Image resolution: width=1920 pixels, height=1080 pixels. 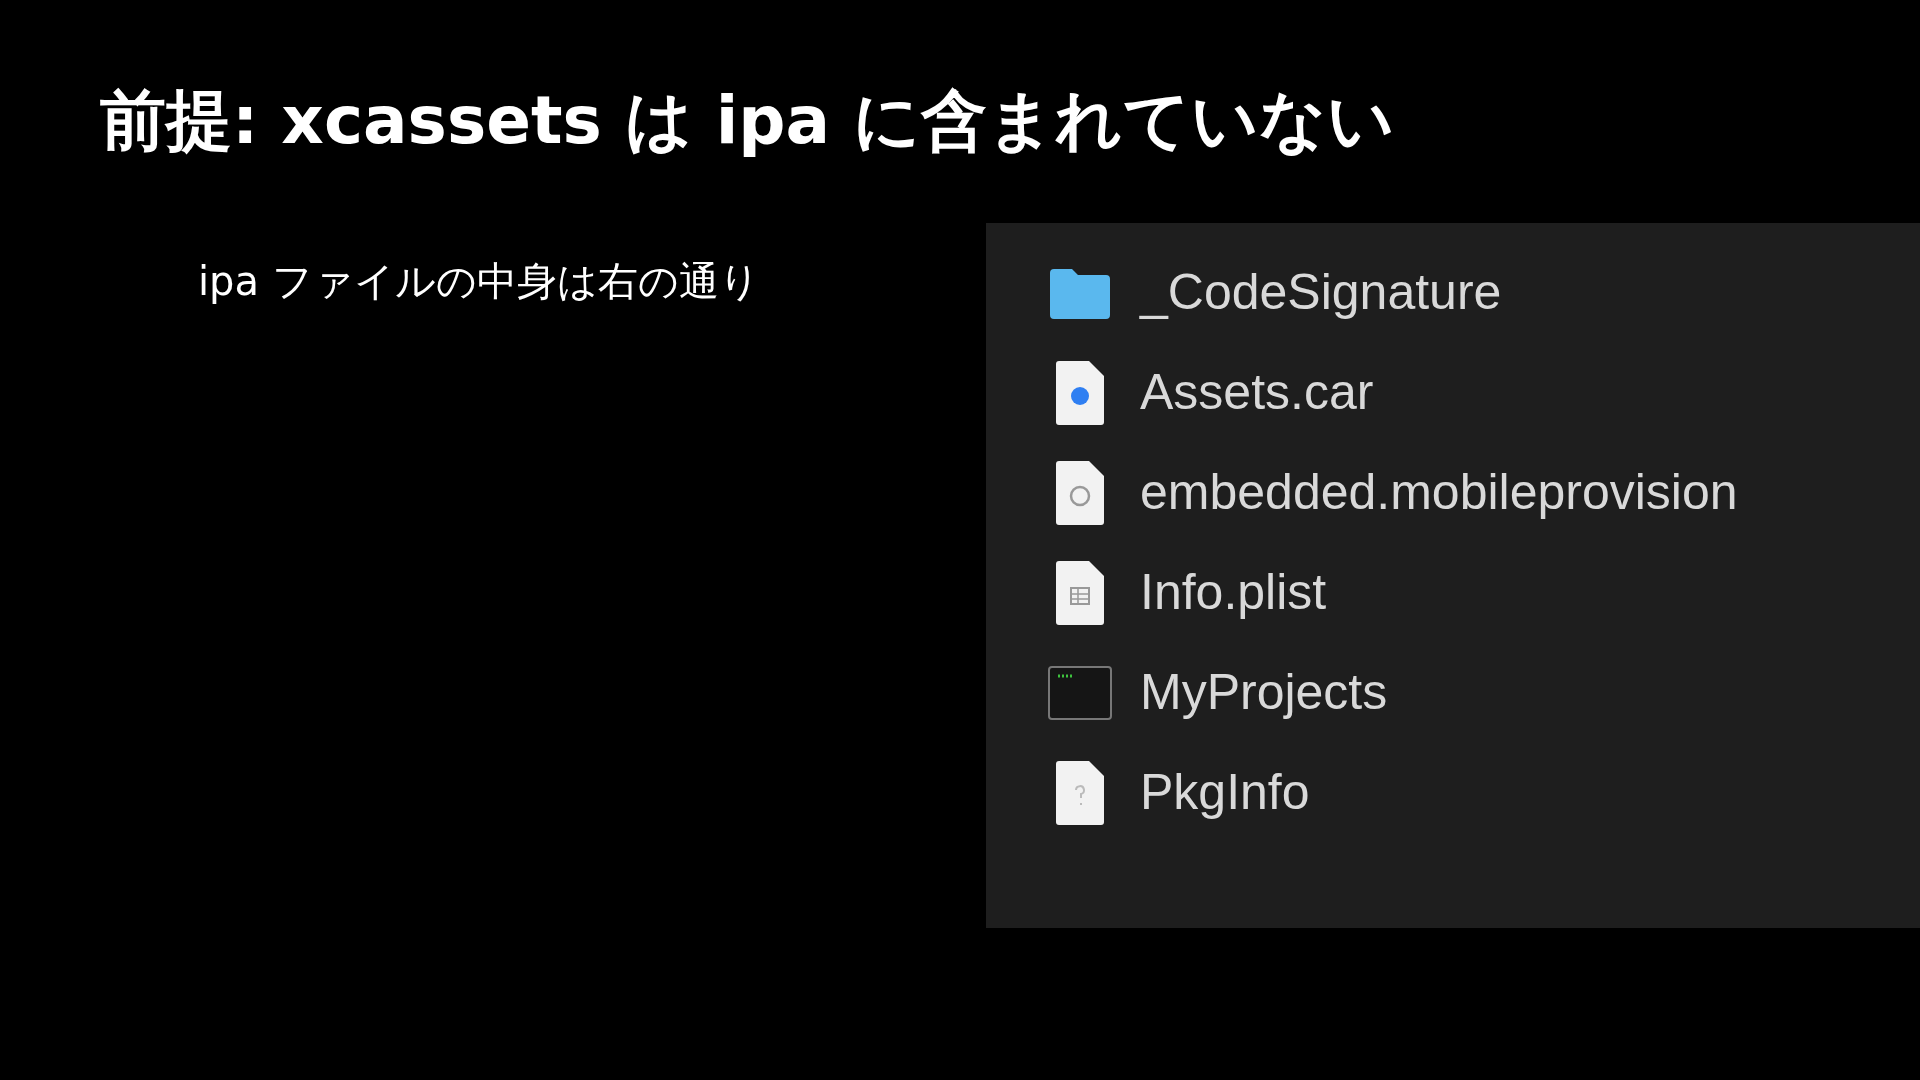 What do you see at coordinates (479, 281) in the screenshot?
I see `body-text: ipa ファイルの中身は右の通り` at bounding box center [479, 281].